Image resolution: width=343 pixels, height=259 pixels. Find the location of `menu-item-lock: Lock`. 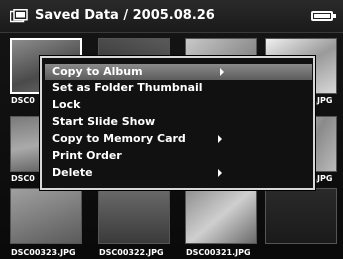

menu-item-lock: Lock is located at coordinates (178, 105).